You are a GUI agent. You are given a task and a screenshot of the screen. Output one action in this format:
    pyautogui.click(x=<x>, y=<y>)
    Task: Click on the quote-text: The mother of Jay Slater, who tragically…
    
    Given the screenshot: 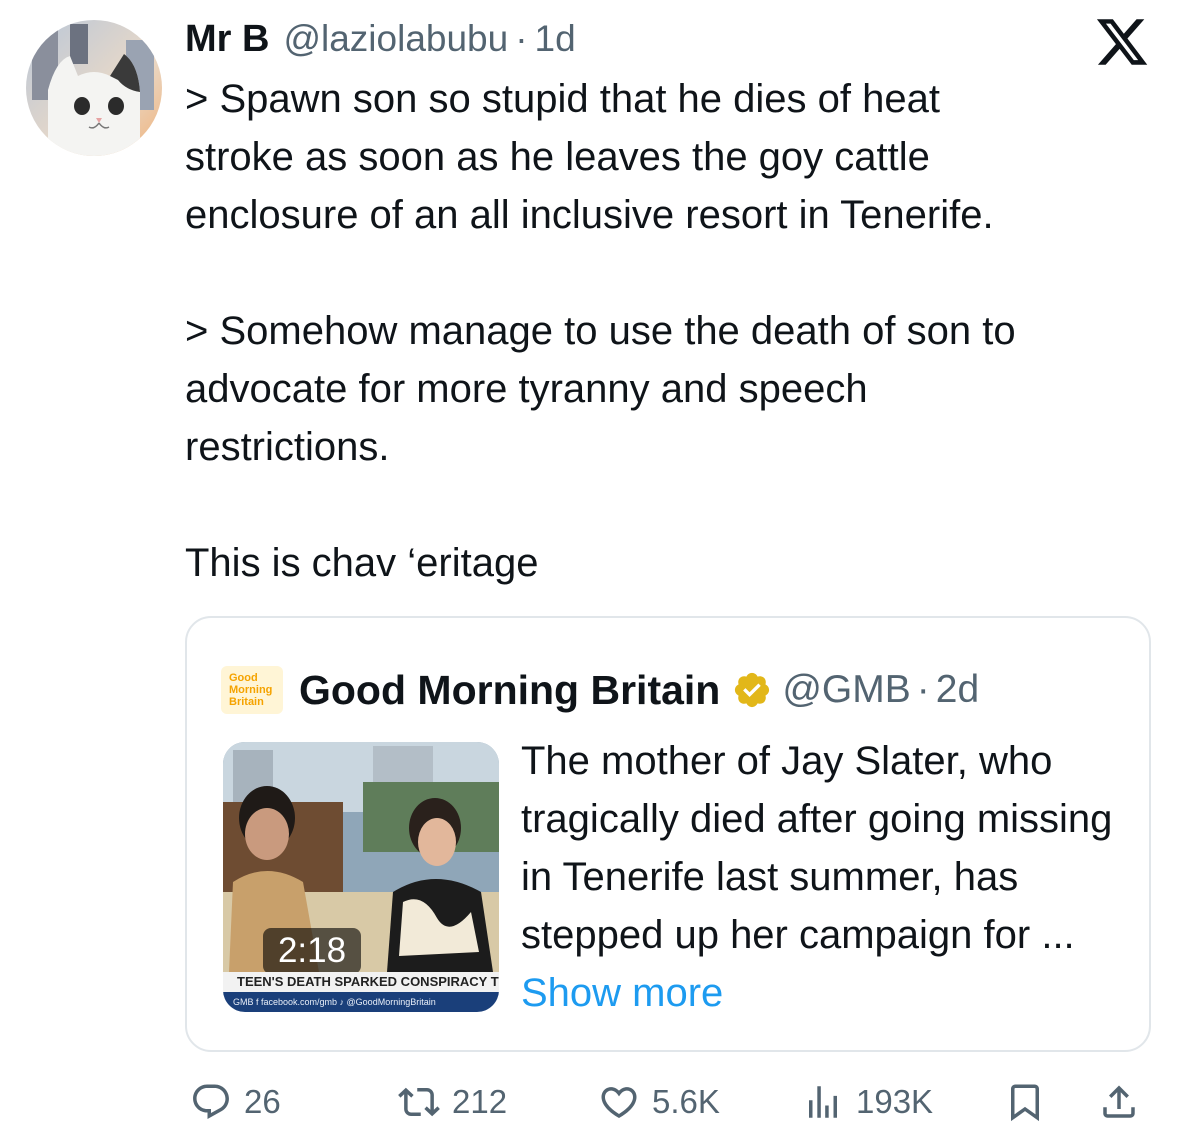 What is the action you would take?
    pyautogui.click(x=826, y=877)
    